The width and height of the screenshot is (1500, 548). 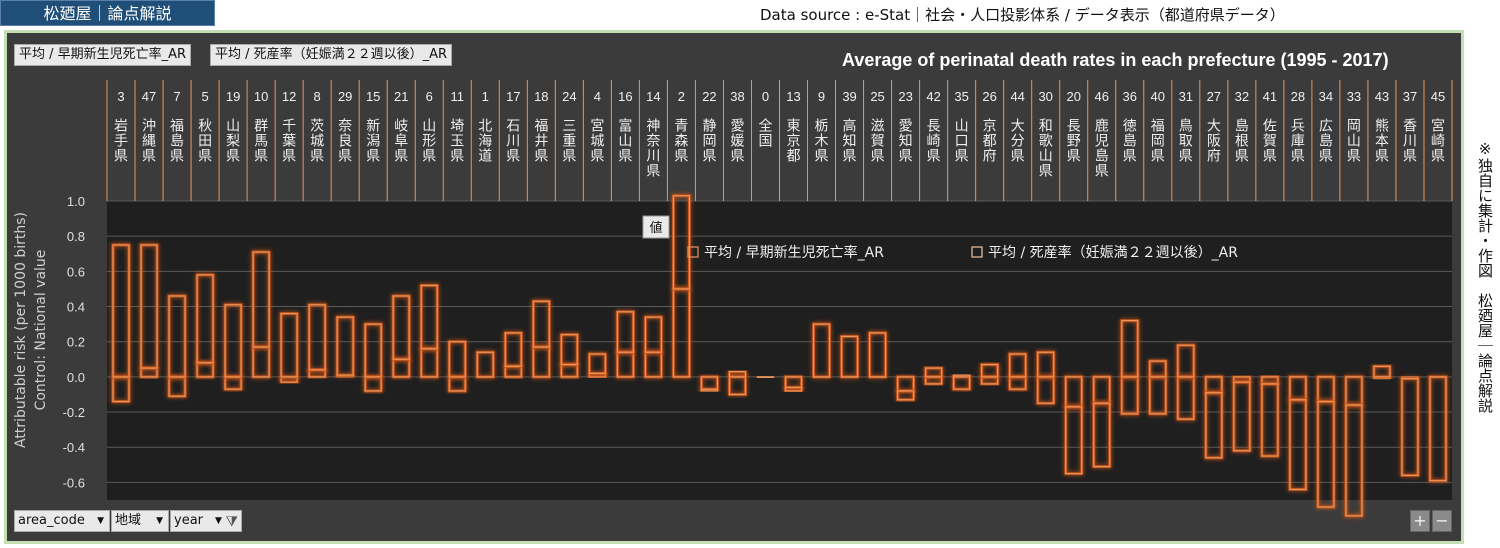 What do you see at coordinates (148, 140) in the screenshot?
I see `region-label: 沖縄県` at bounding box center [148, 140].